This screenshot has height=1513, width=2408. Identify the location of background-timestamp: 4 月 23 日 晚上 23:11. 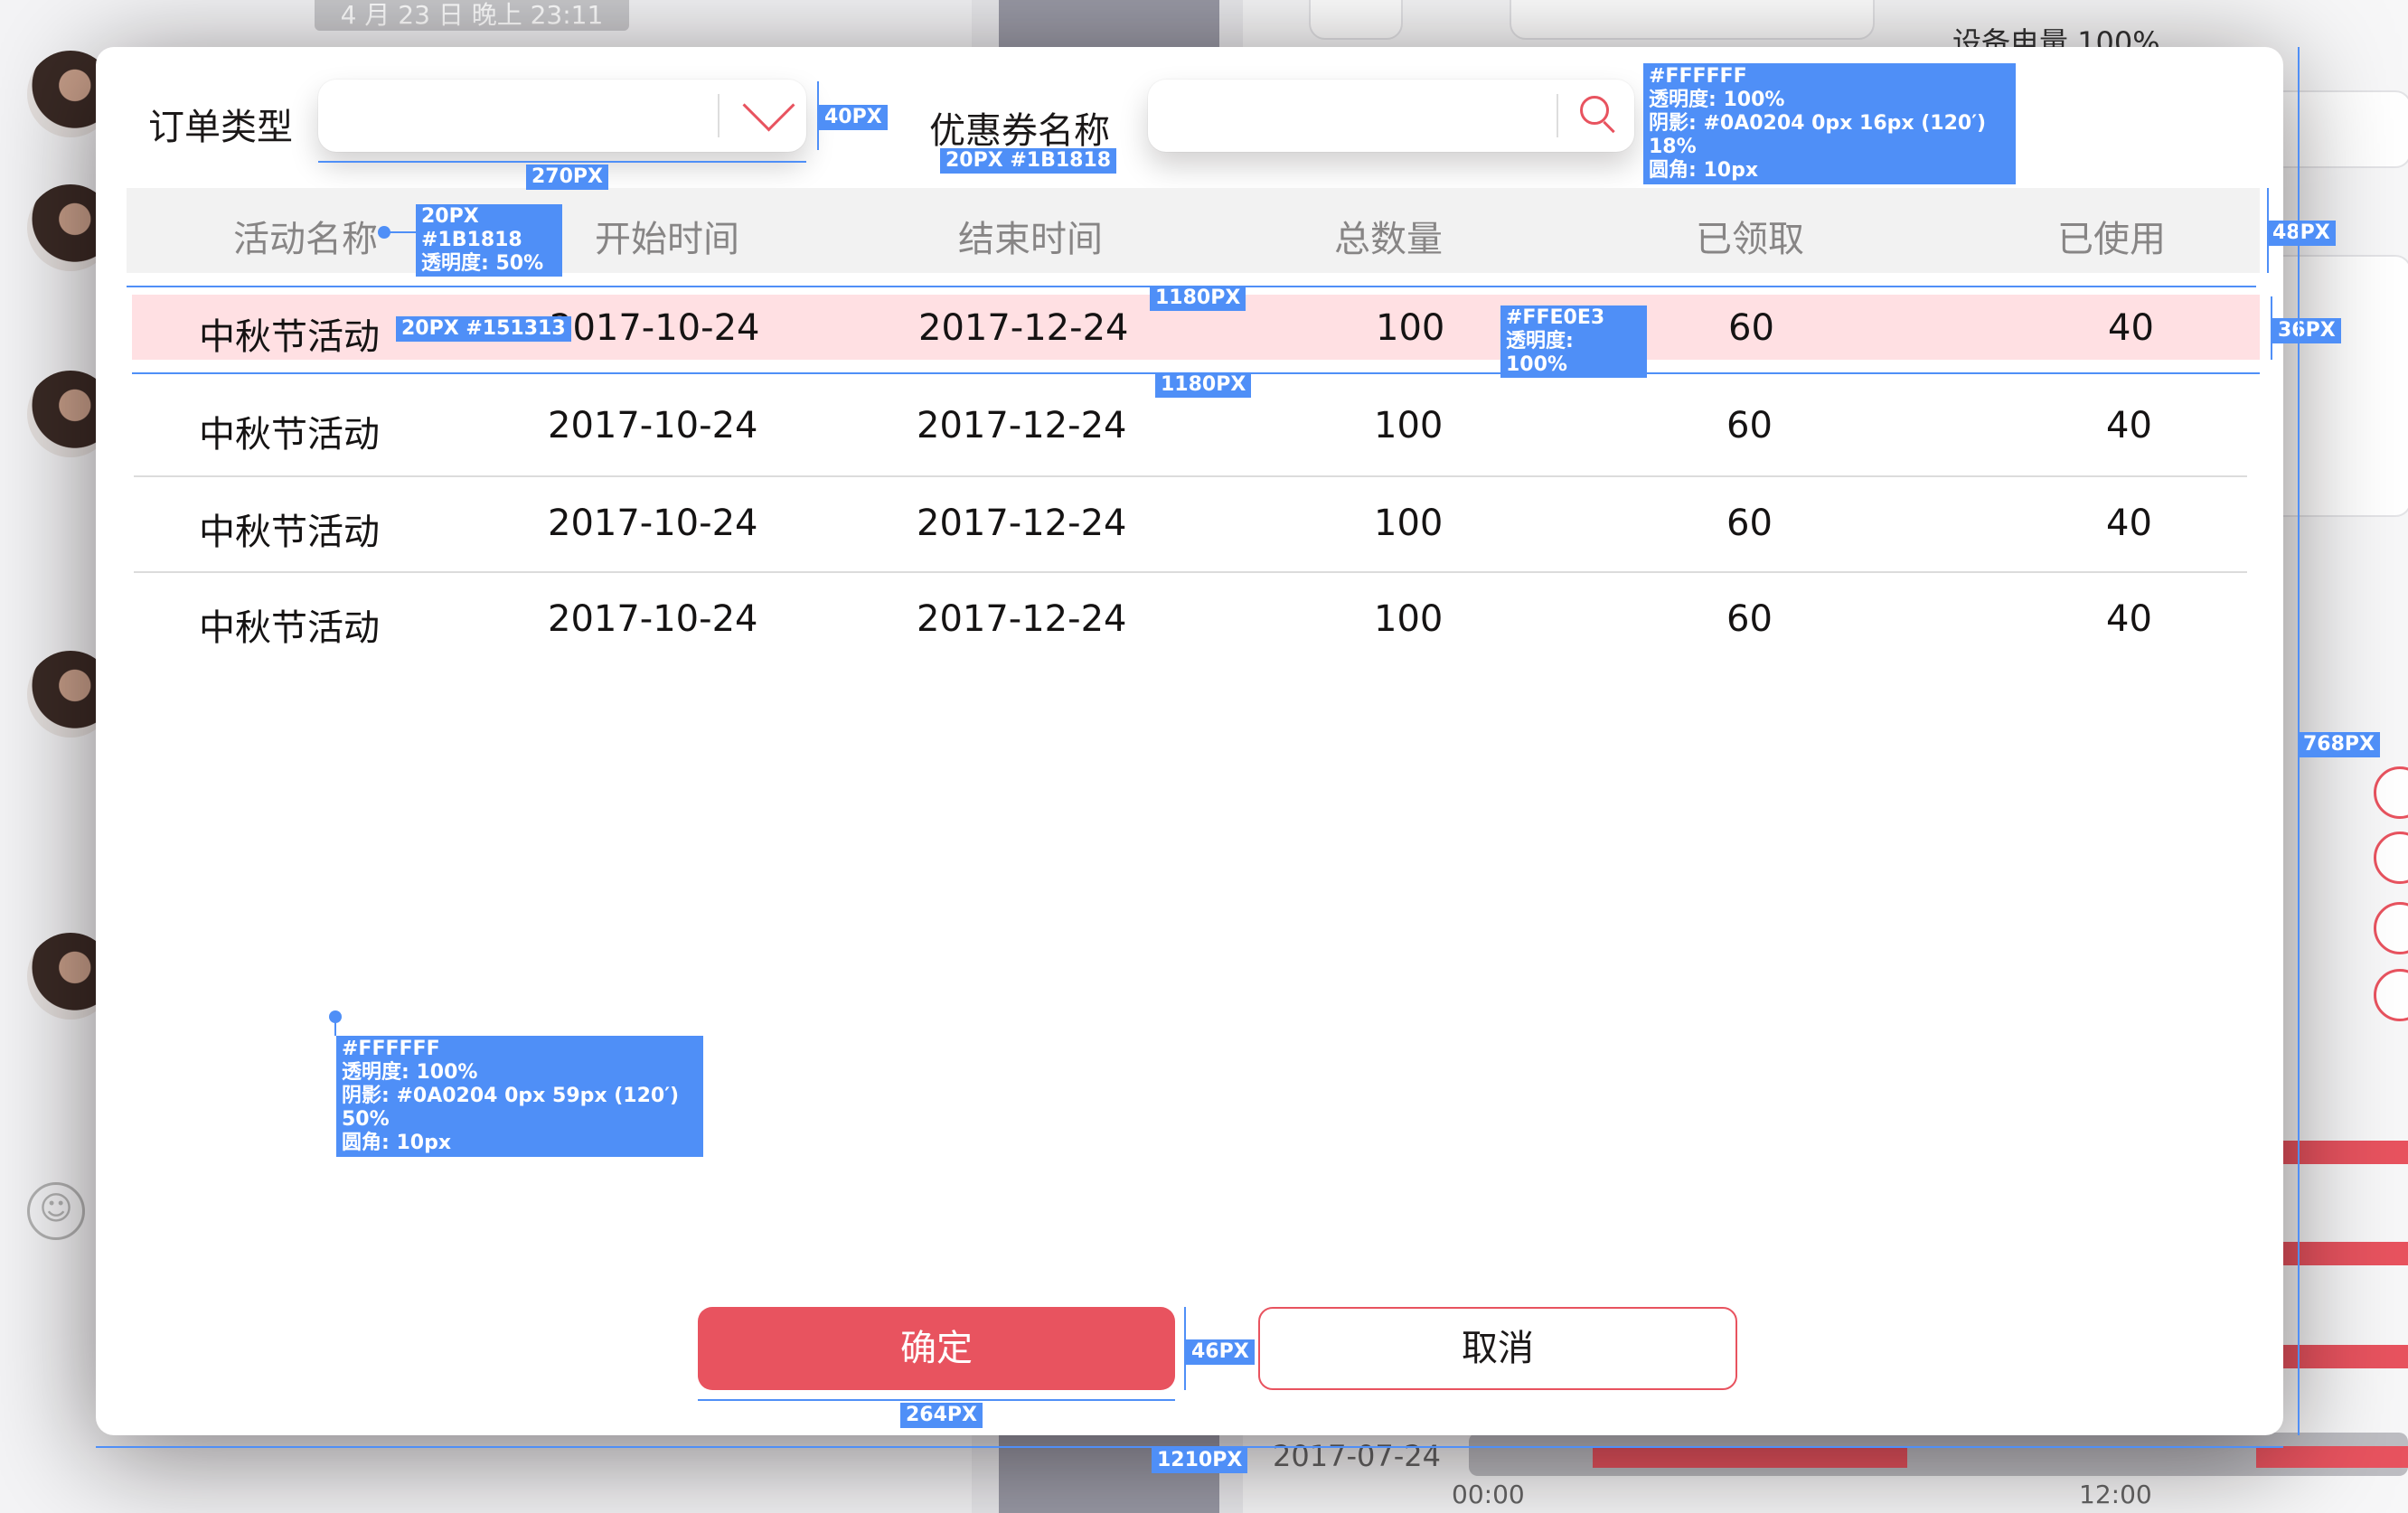
(472, 15).